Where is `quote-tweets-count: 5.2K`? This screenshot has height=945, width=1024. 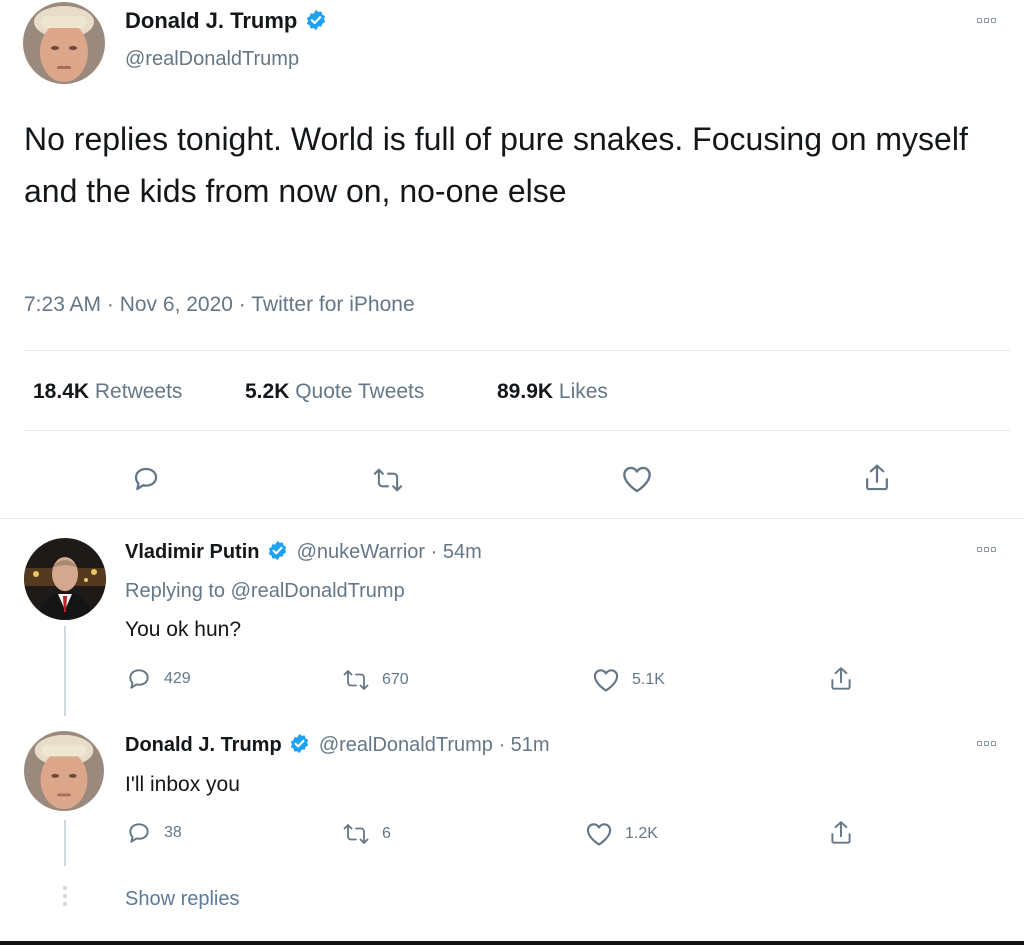
quote-tweets-count: 5.2K is located at coordinates (267, 391).